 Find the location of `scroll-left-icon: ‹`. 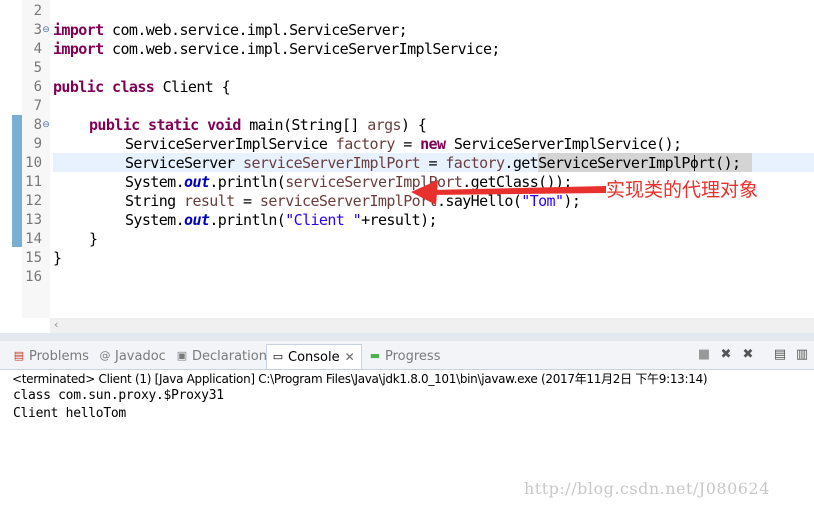

scroll-left-icon: ‹ is located at coordinates (56, 324).